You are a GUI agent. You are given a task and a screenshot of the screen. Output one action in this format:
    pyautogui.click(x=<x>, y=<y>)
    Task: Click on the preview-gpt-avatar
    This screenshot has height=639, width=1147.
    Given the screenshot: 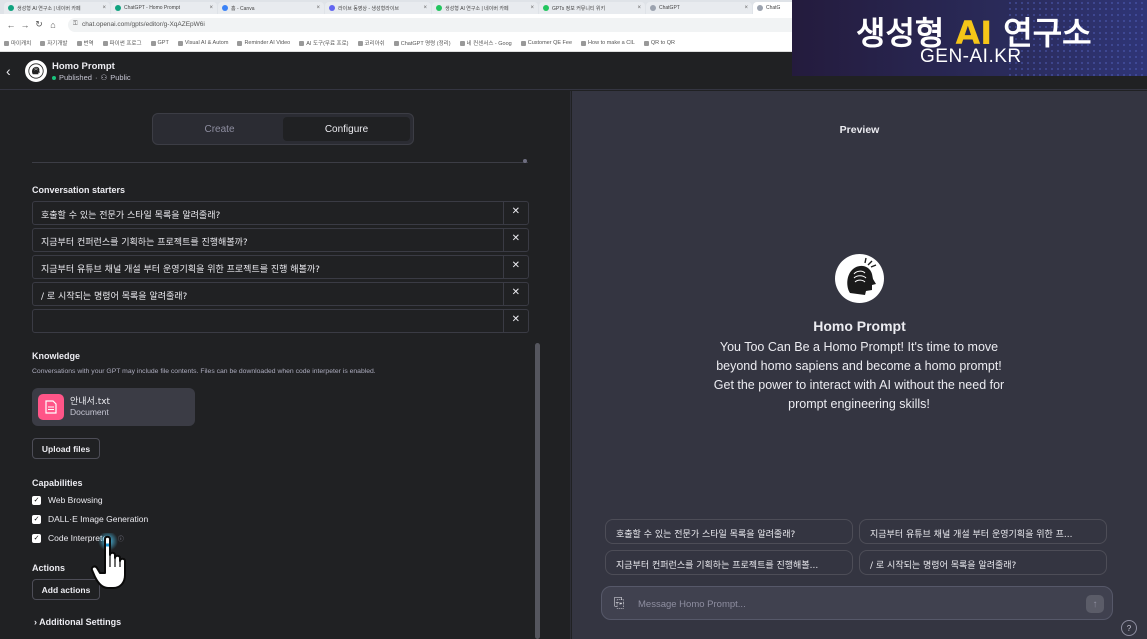 What is the action you would take?
    pyautogui.click(x=859, y=278)
    